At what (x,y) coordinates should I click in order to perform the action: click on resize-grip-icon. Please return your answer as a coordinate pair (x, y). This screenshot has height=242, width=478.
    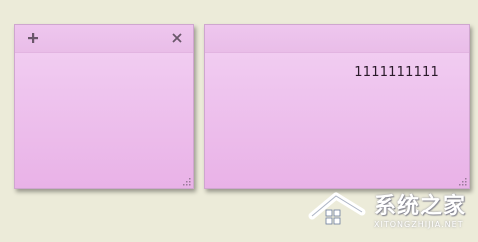
    Looking at the image, I should click on (187, 182).